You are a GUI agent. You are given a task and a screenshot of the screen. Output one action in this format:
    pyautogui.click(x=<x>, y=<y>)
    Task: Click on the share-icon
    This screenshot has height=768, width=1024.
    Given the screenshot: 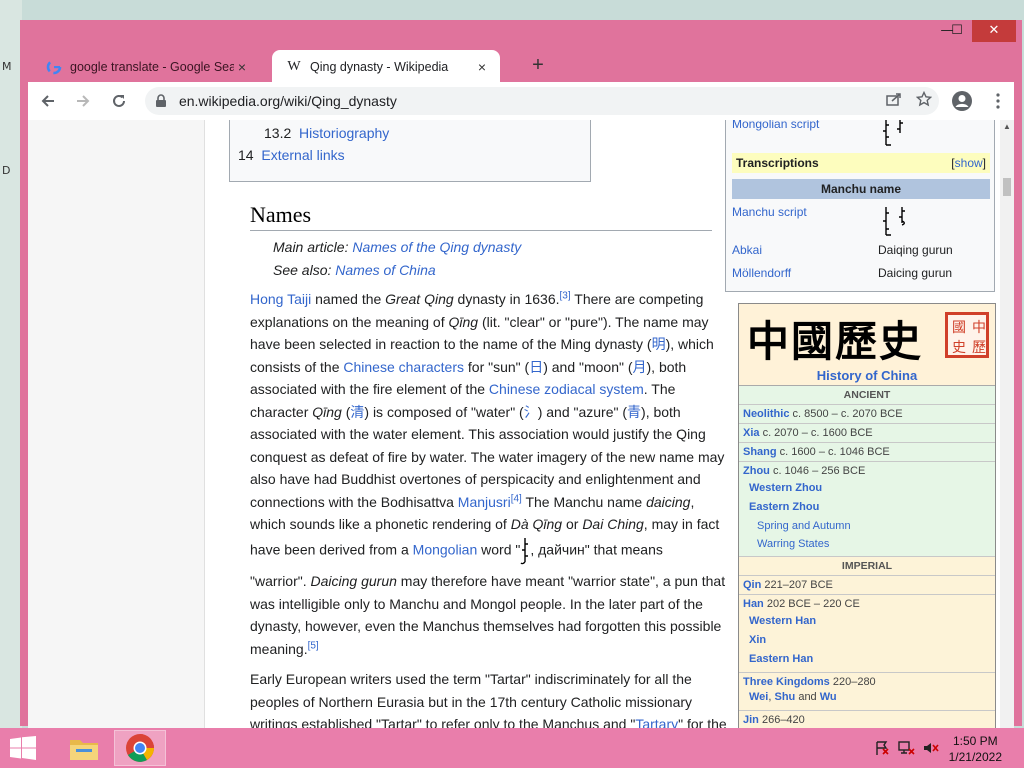 What is the action you would take?
    pyautogui.click(x=894, y=101)
    